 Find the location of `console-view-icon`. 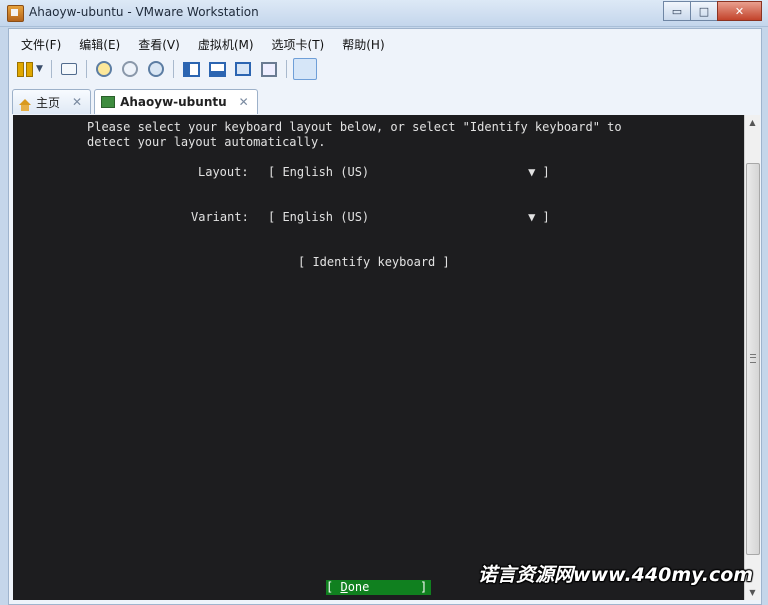

console-view-icon is located at coordinates (191, 69).